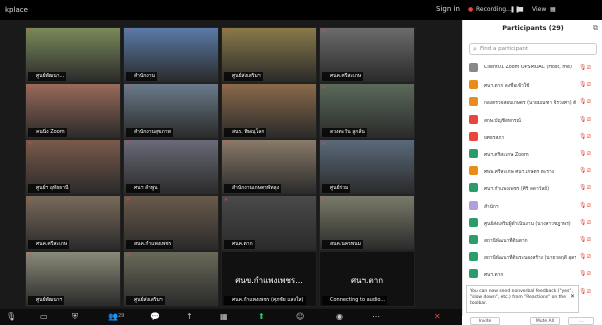  I want to click on apps-icon: ▦, so click(224, 317).